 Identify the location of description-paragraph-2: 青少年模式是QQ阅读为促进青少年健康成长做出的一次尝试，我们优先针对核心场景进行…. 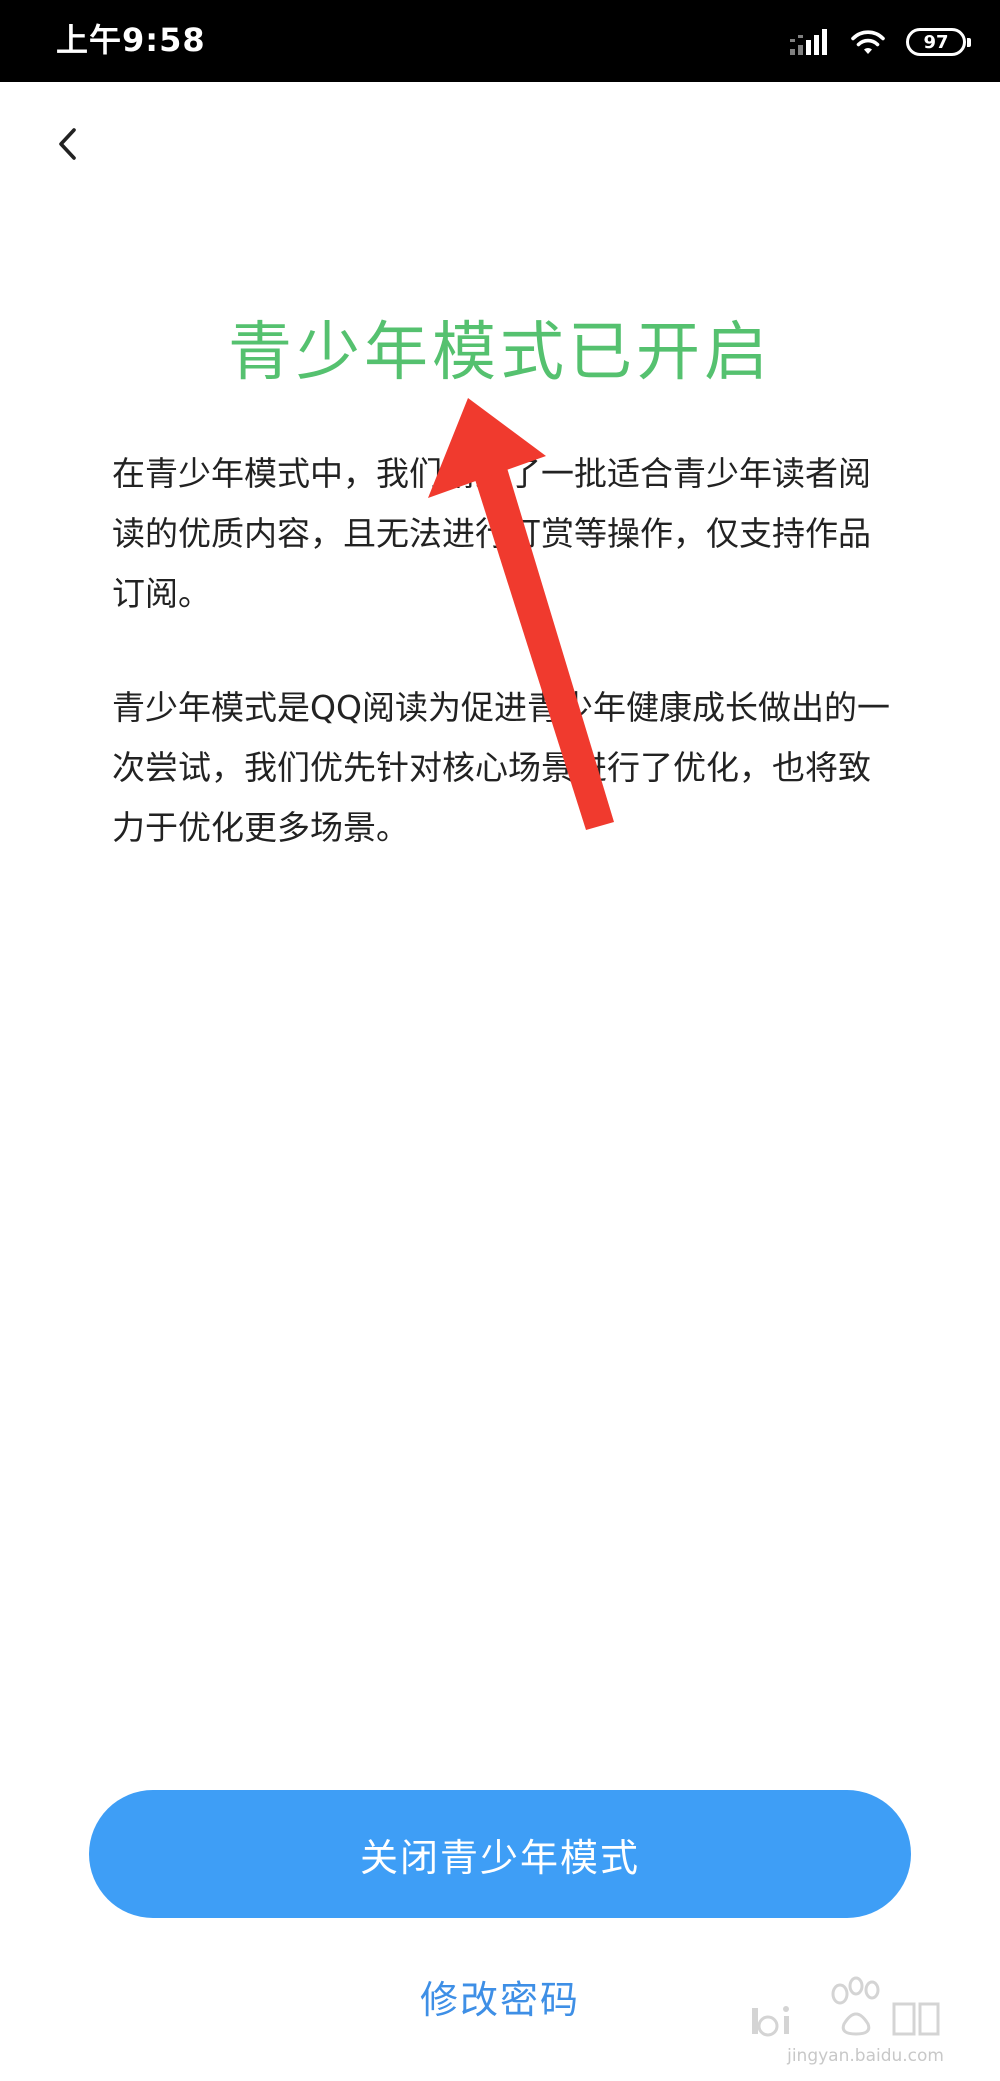
(501, 767).